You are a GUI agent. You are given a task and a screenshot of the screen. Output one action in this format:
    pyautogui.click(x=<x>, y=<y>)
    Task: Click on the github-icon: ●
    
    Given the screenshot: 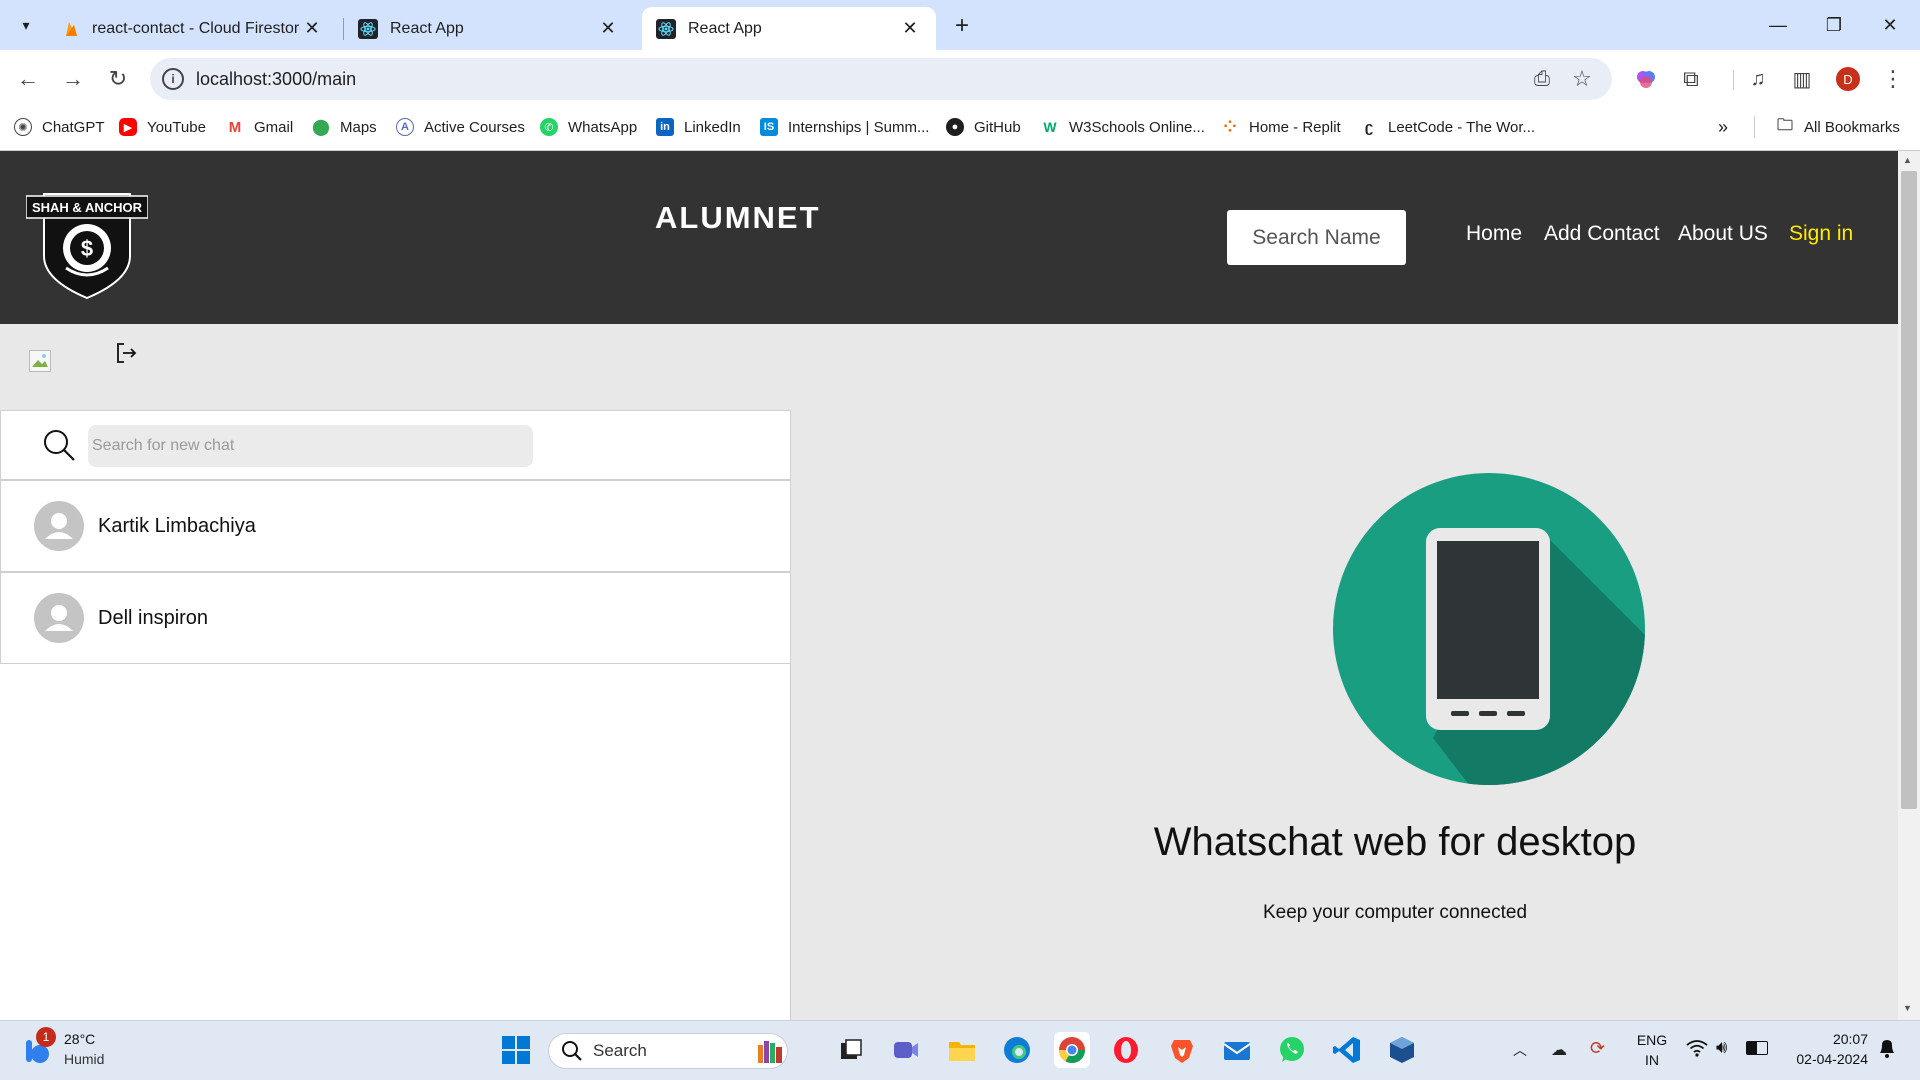 What is the action you would take?
    pyautogui.click(x=955, y=127)
    